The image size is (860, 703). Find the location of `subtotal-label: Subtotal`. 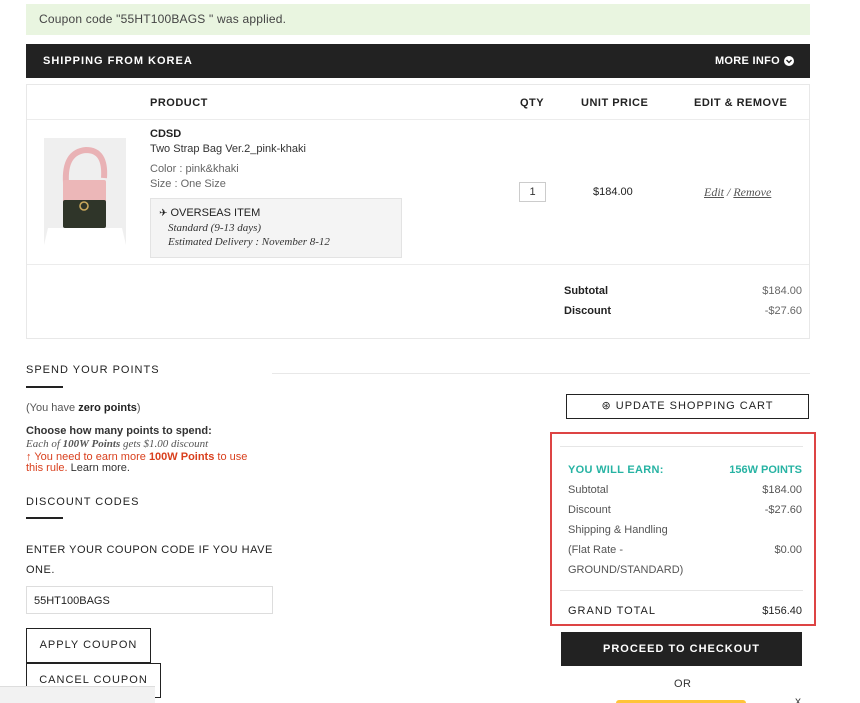

subtotal-label: Subtotal is located at coordinates (586, 291).